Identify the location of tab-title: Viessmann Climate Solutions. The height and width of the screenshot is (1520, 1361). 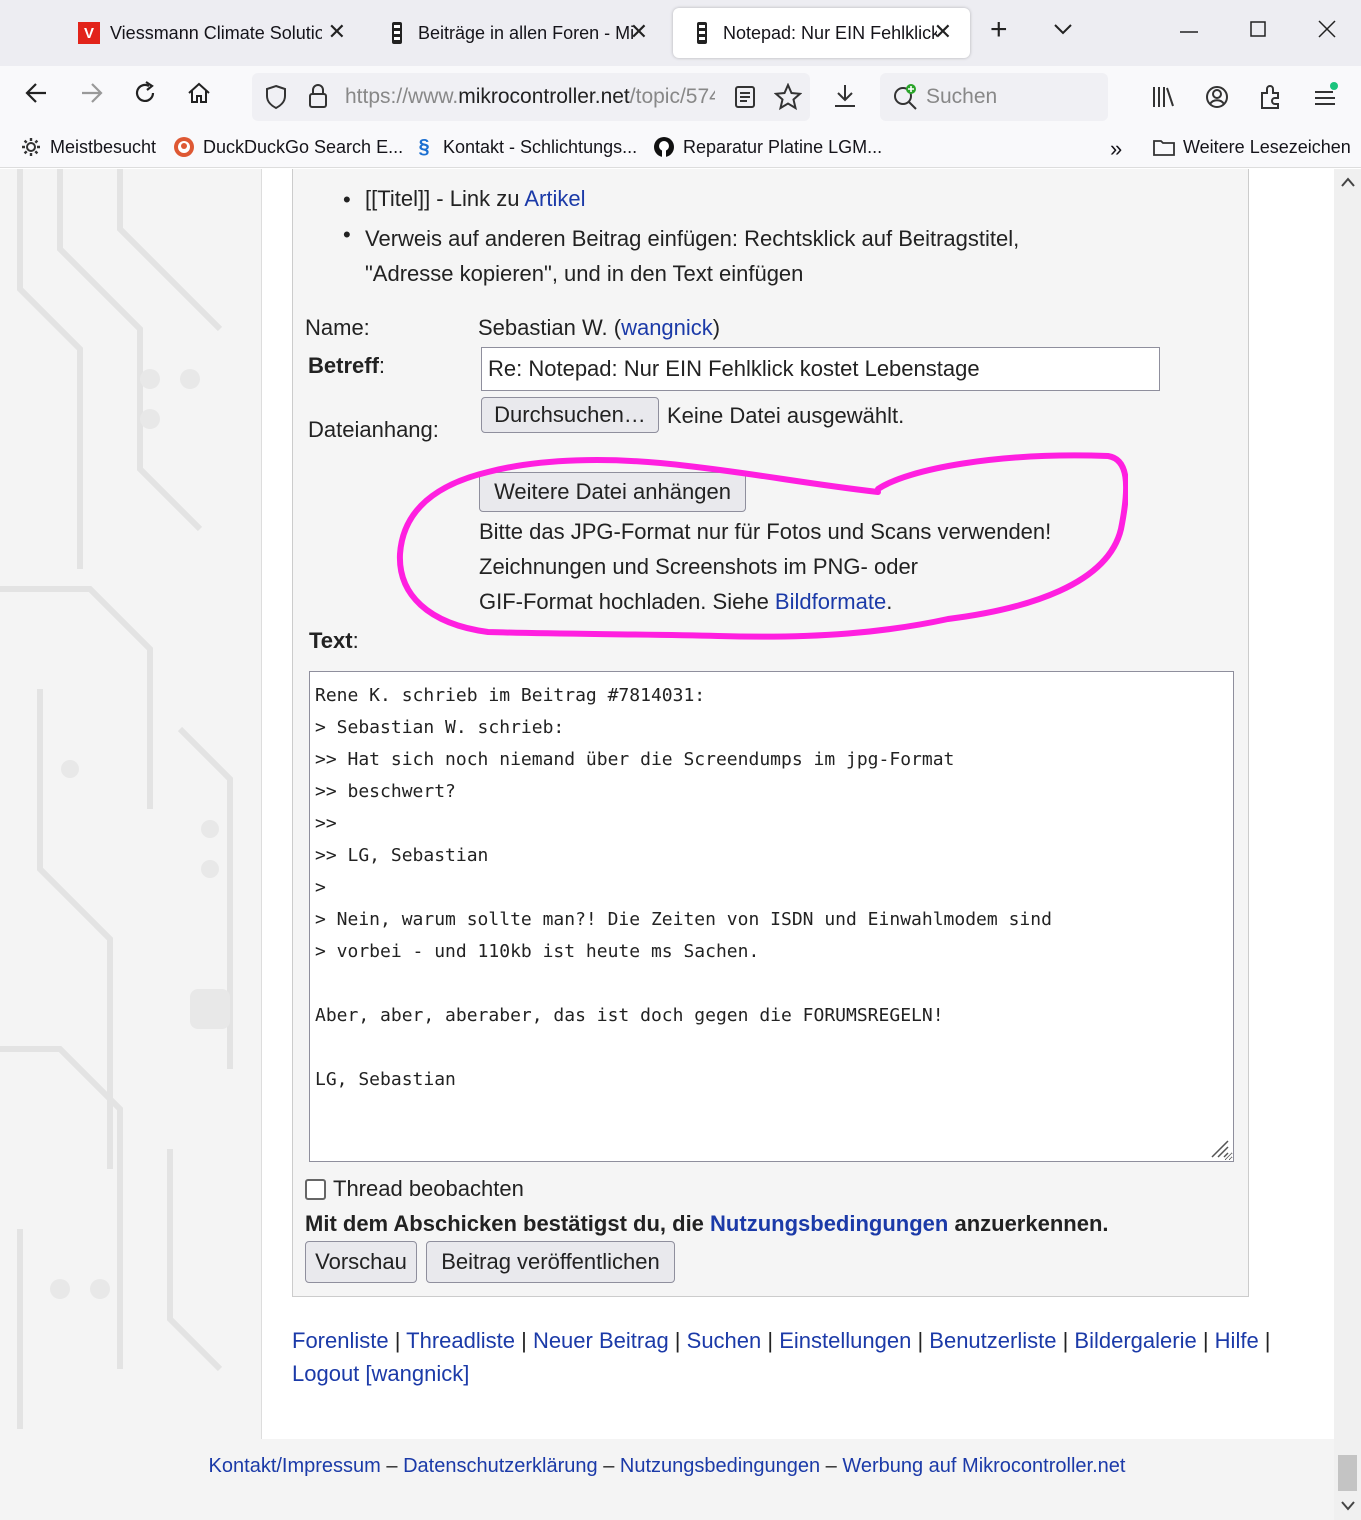
(216, 32).